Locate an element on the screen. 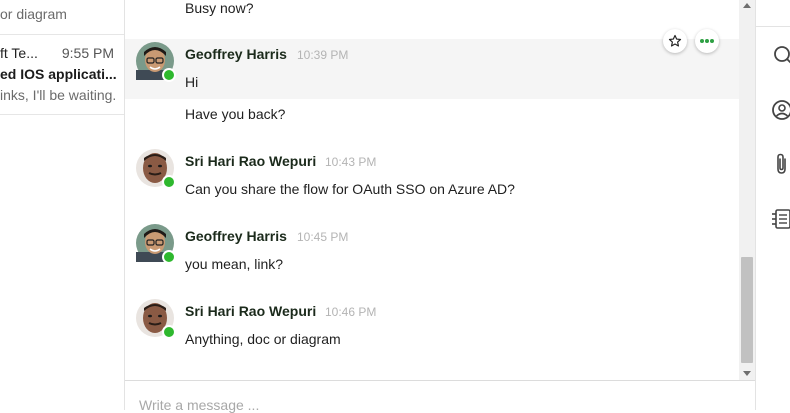  scrollbar-thumb is located at coordinates (747, 310).